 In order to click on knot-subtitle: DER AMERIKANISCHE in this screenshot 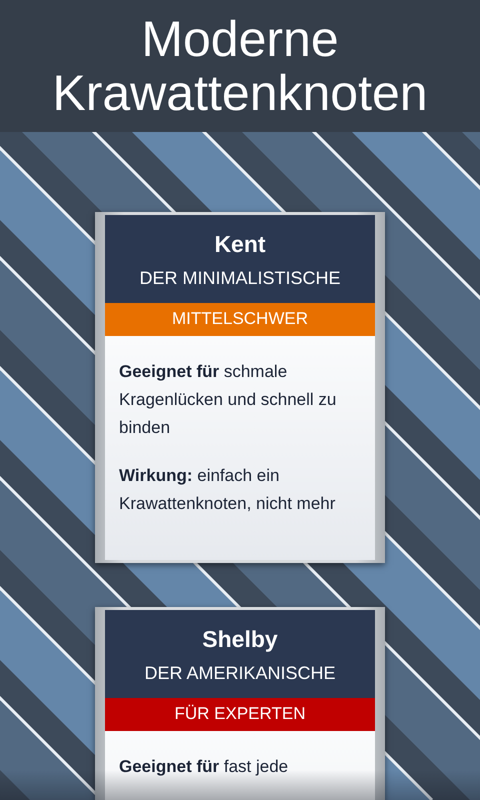, I will do `click(240, 673)`.